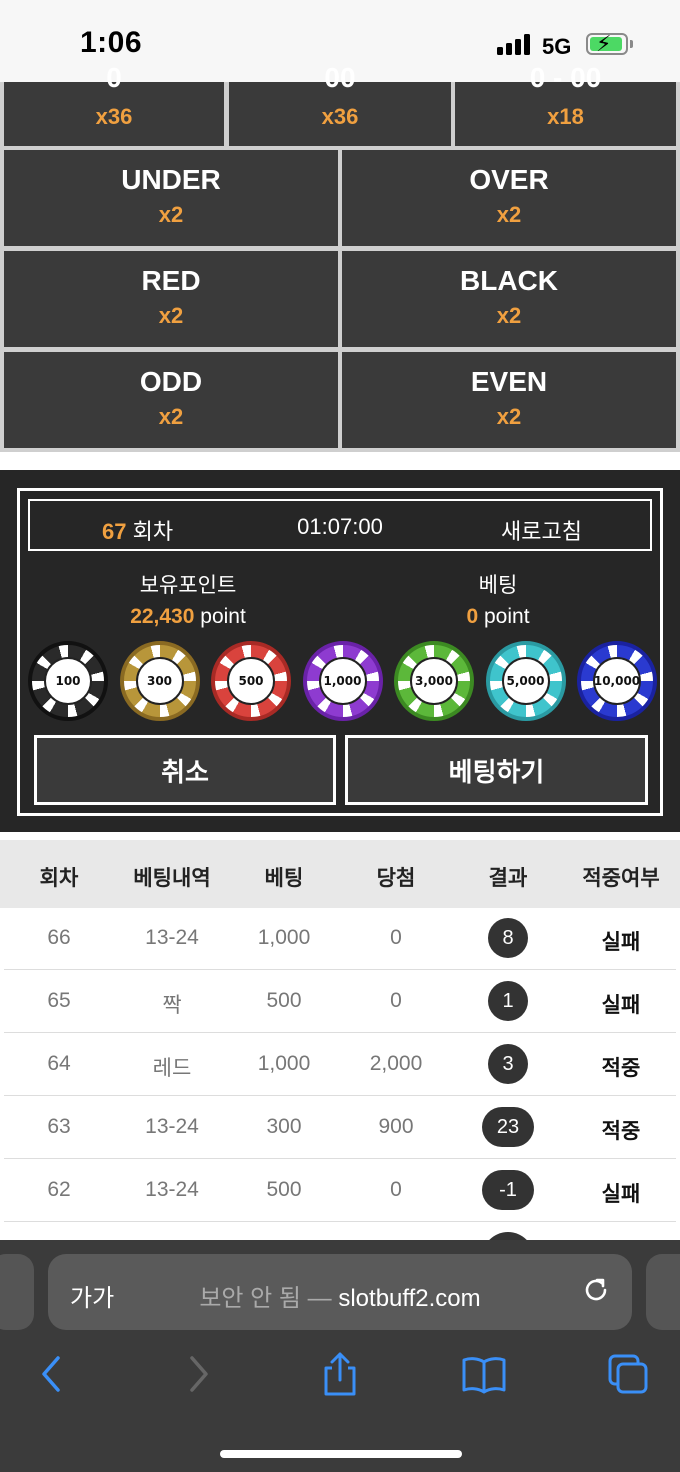 The image size is (680, 1472). What do you see at coordinates (198, 1374) in the screenshot?
I see `forward-icon` at bounding box center [198, 1374].